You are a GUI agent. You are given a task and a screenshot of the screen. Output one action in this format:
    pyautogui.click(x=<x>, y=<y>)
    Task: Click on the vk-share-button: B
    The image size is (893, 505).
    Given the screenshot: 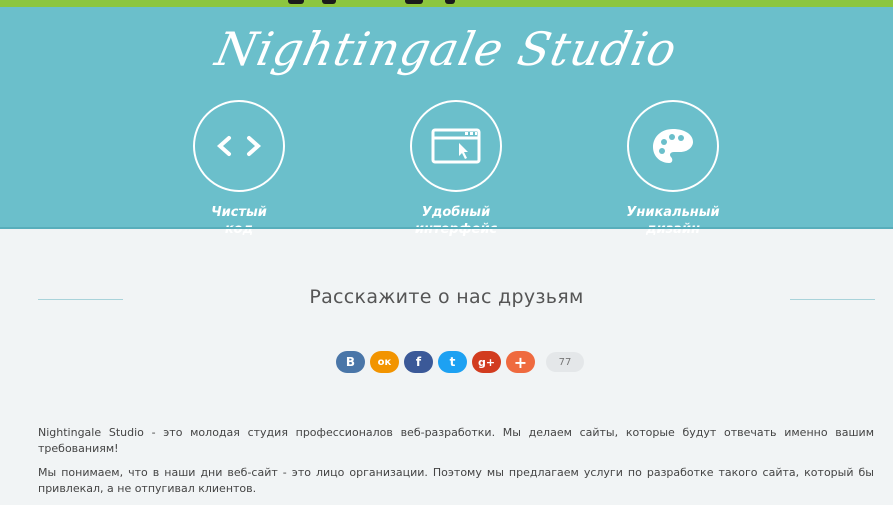 What is the action you would take?
    pyautogui.click(x=350, y=362)
    